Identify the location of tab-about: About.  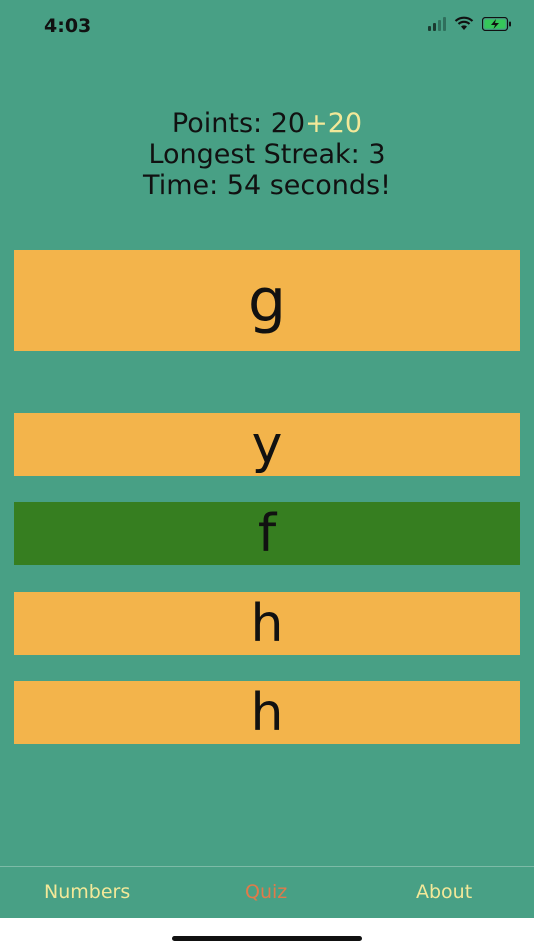
(444, 892).